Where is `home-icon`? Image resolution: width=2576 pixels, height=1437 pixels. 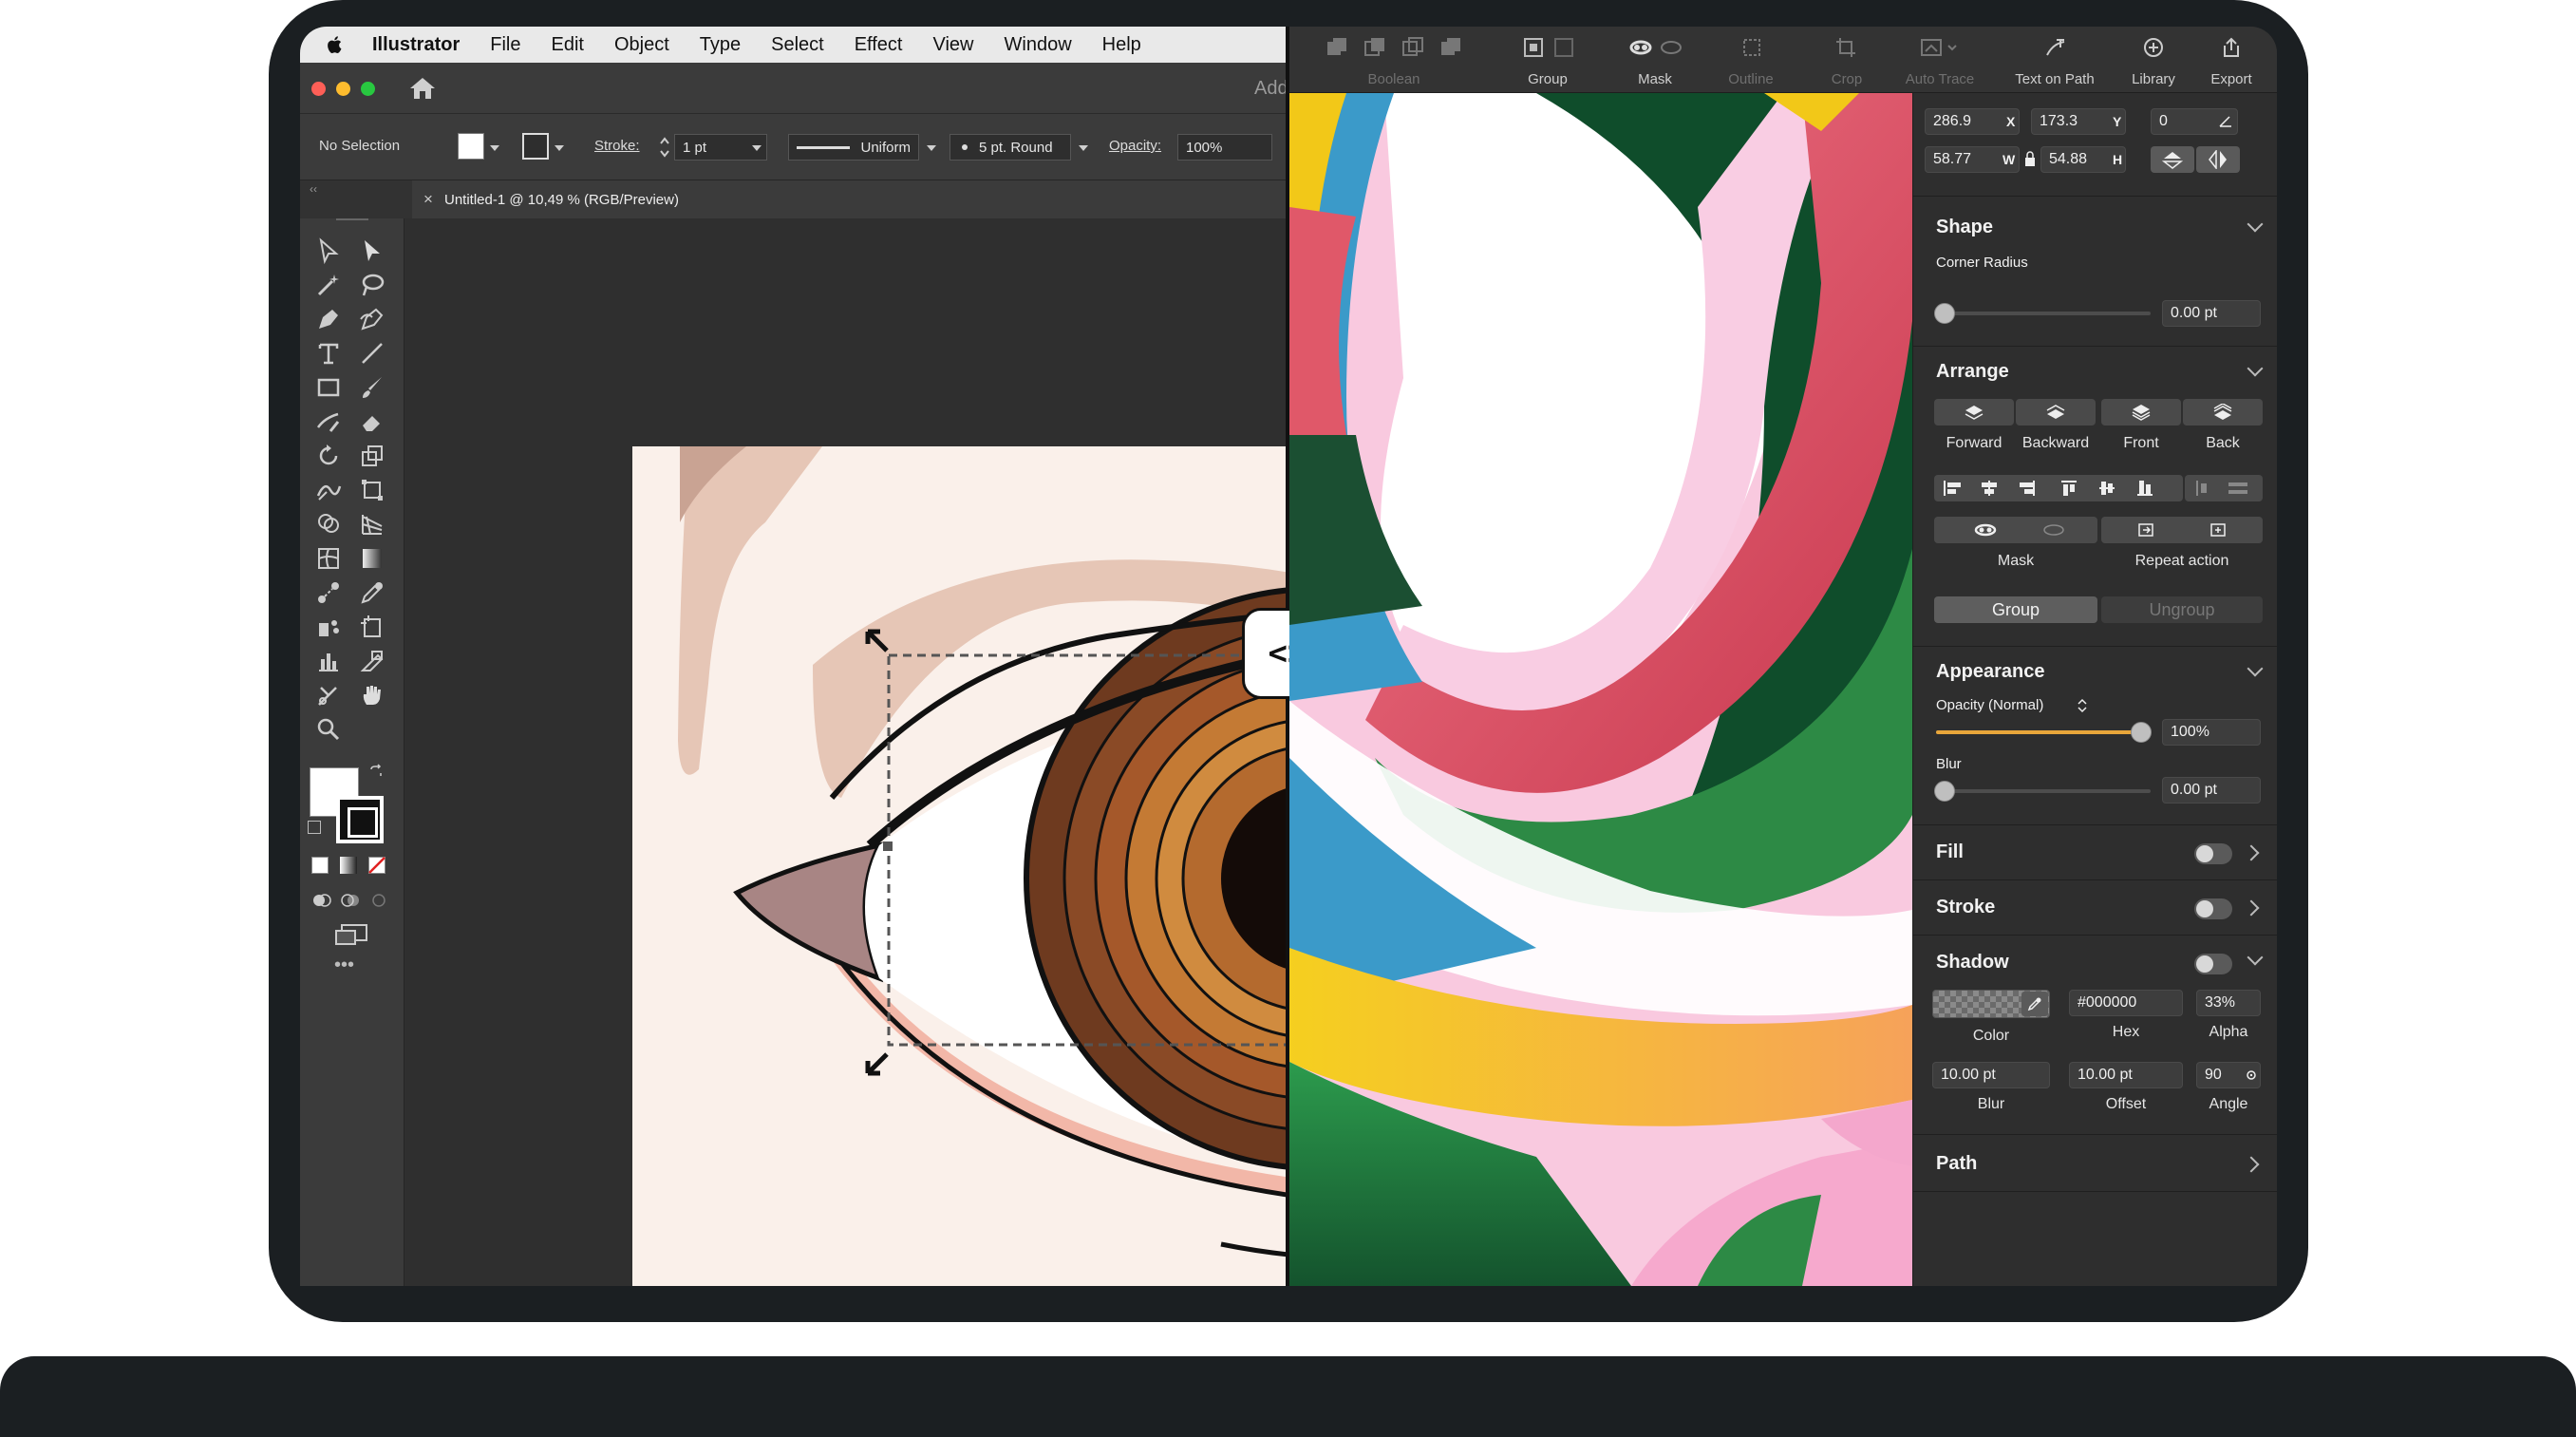
home-icon is located at coordinates (422, 88).